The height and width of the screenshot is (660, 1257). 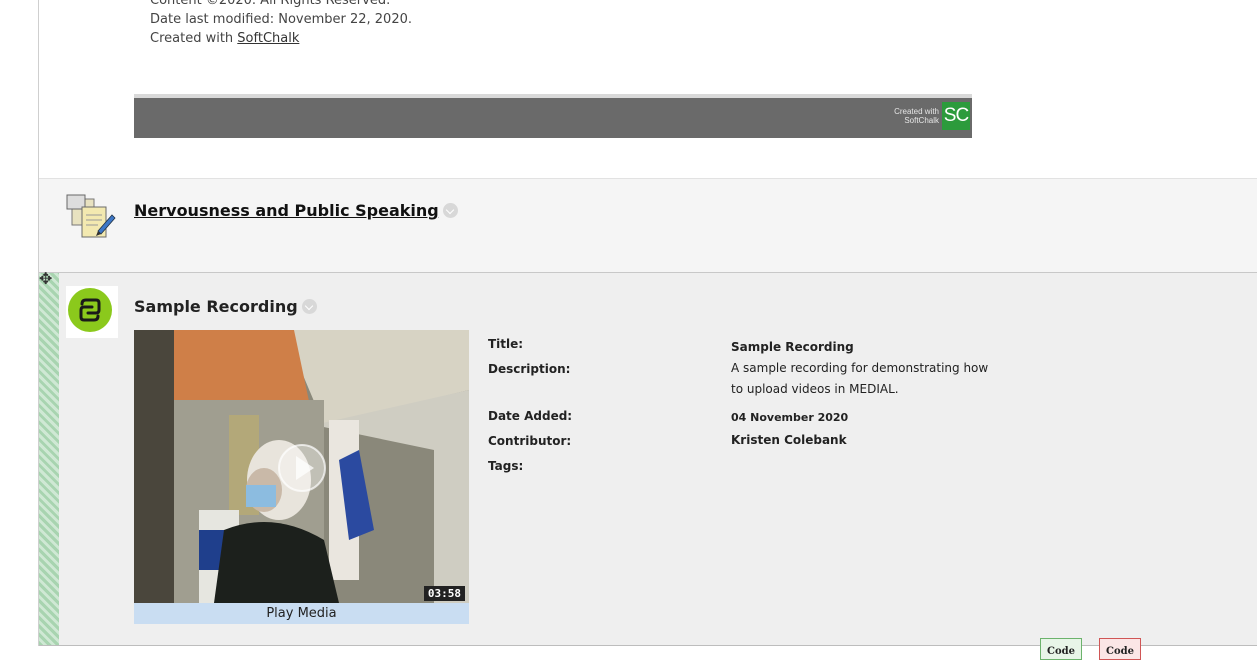 What do you see at coordinates (921, 120) in the screenshot?
I see `badge-line-2: SoftChalk` at bounding box center [921, 120].